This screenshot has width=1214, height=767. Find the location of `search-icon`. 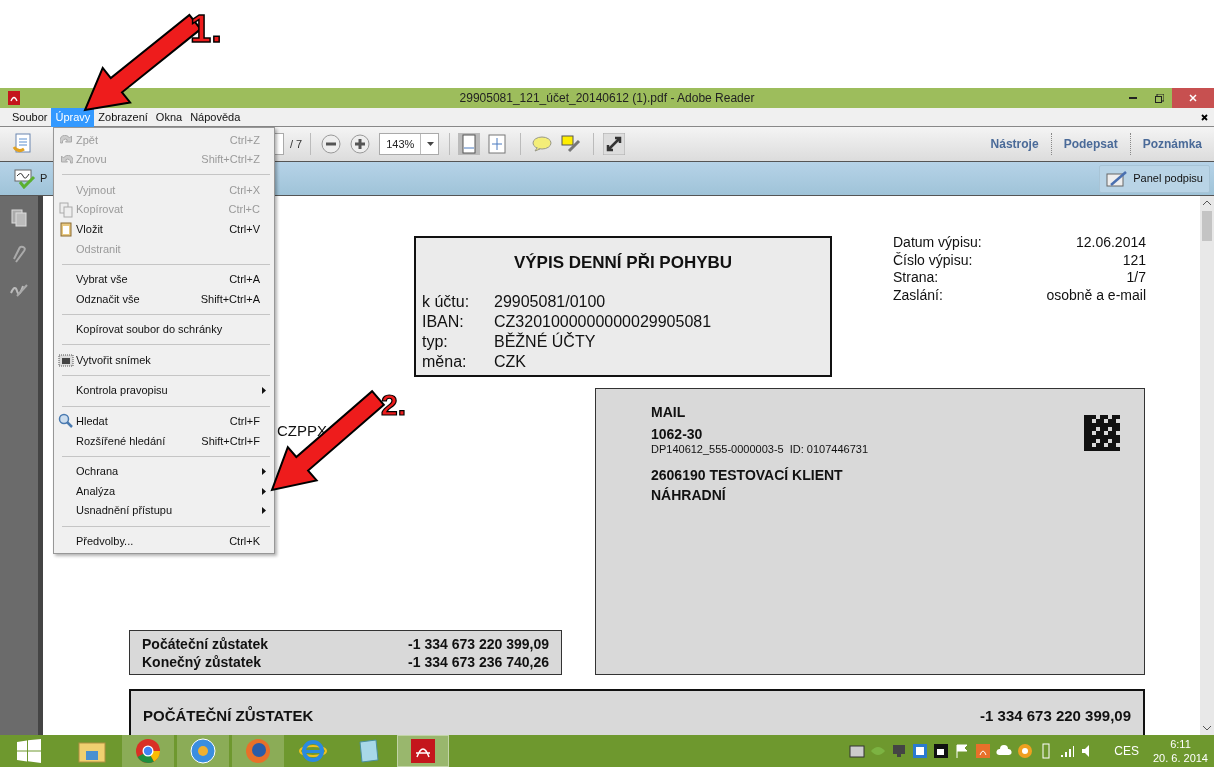

search-icon is located at coordinates (66, 421).